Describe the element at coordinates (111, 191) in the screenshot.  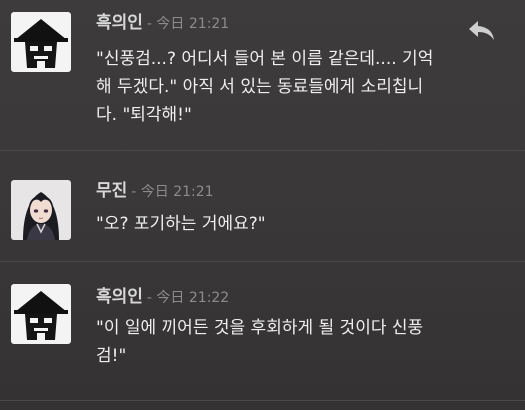
I see `author-name: 무진` at that location.